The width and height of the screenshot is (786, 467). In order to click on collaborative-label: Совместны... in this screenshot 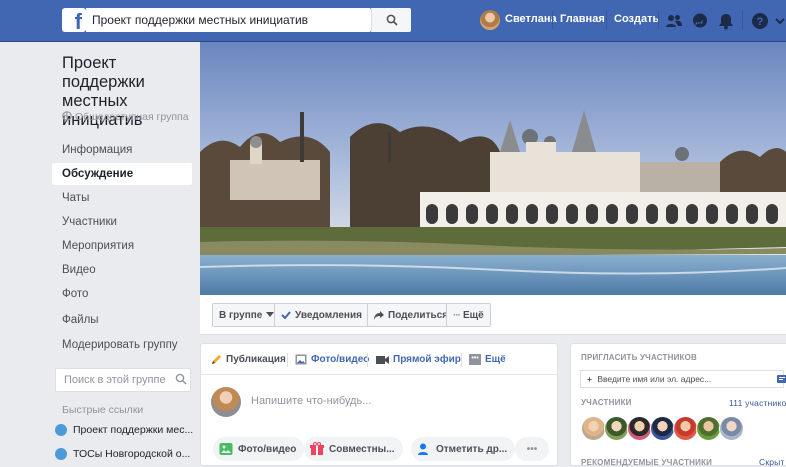, I will do `click(362, 449)`.